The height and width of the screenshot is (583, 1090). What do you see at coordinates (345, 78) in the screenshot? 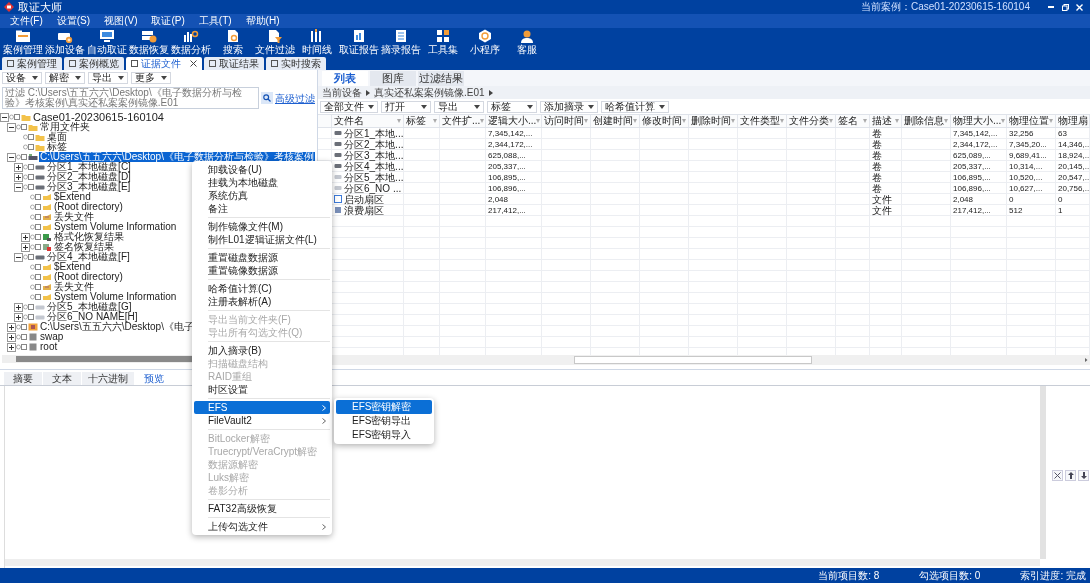
I see `tab: 列表` at bounding box center [345, 78].